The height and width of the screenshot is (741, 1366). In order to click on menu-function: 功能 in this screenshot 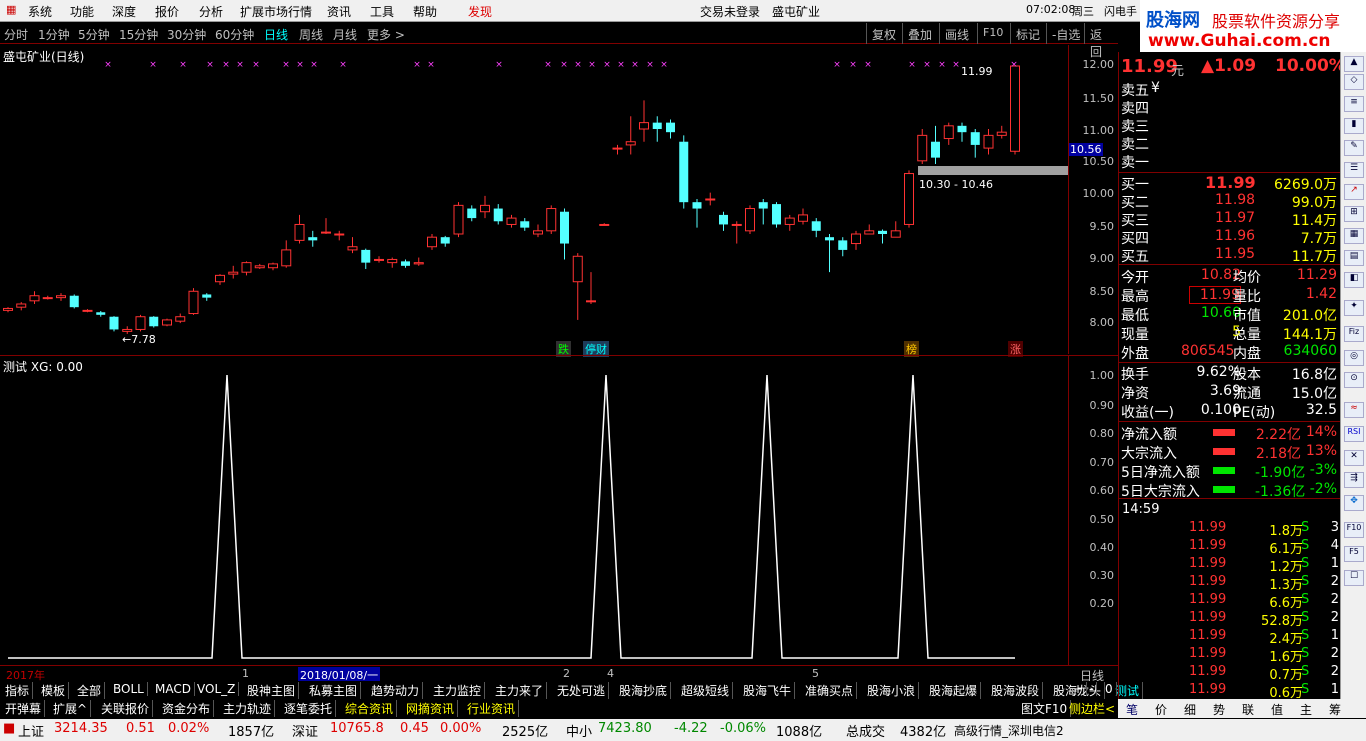, I will do `click(82, 11)`.